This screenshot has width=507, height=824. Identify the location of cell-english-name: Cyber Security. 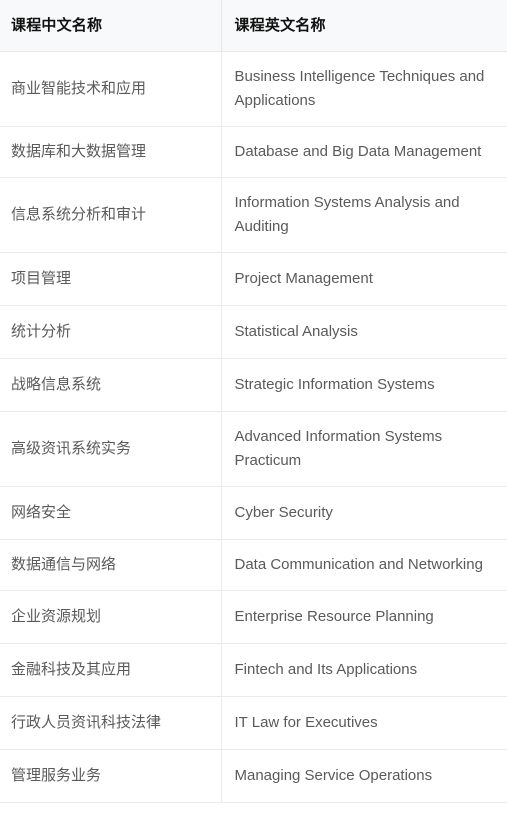
(363, 513).